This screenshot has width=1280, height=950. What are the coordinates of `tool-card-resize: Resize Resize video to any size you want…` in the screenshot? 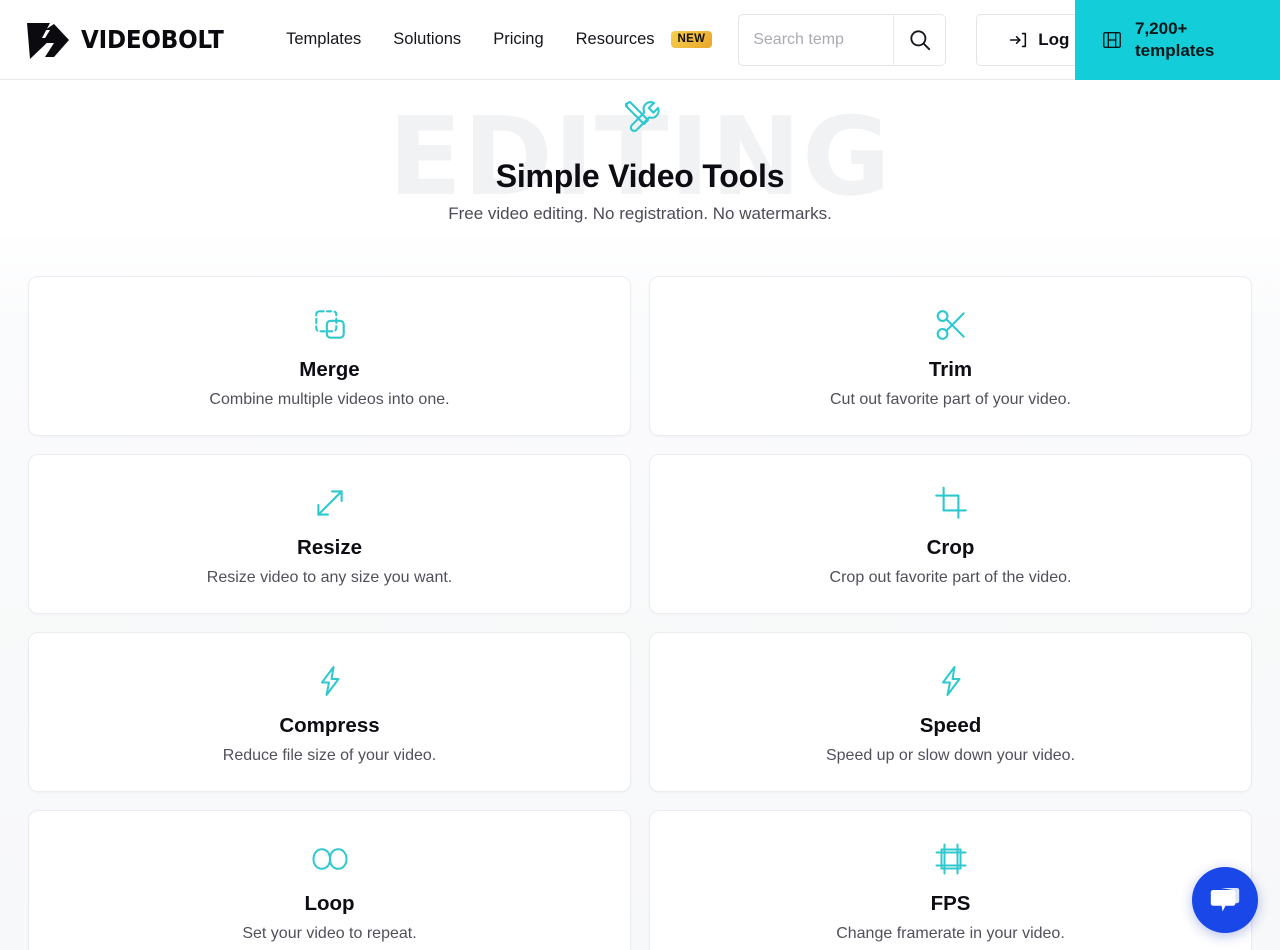 It's located at (329, 534).